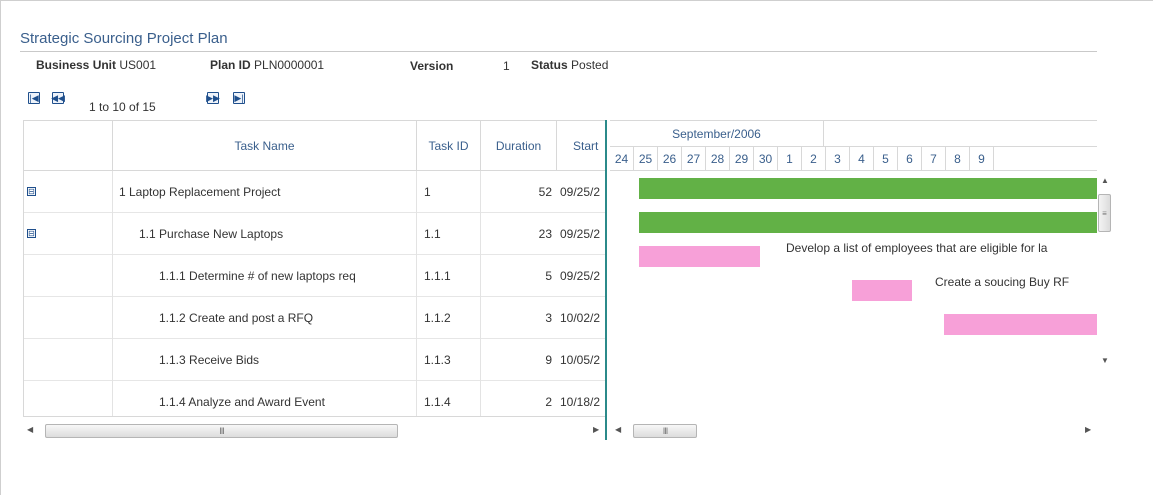 The width and height of the screenshot is (1153, 495). Describe the element at coordinates (518, 398) in the screenshot. I see `duration-cell: 2` at that location.